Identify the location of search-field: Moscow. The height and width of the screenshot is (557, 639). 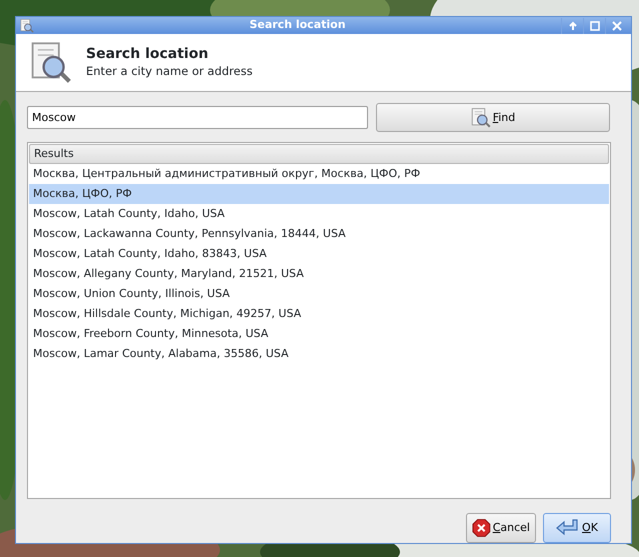
(197, 118).